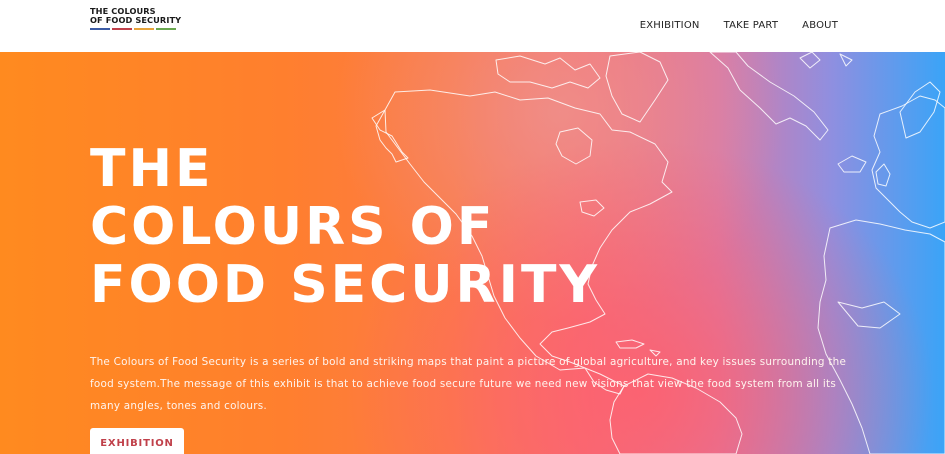 Image resolution: width=945 pixels, height=454 pixels. Describe the element at coordinates (345, 285) in the screenshot. I see `hero-title-line-3: FOOD SECURITY` at that location.